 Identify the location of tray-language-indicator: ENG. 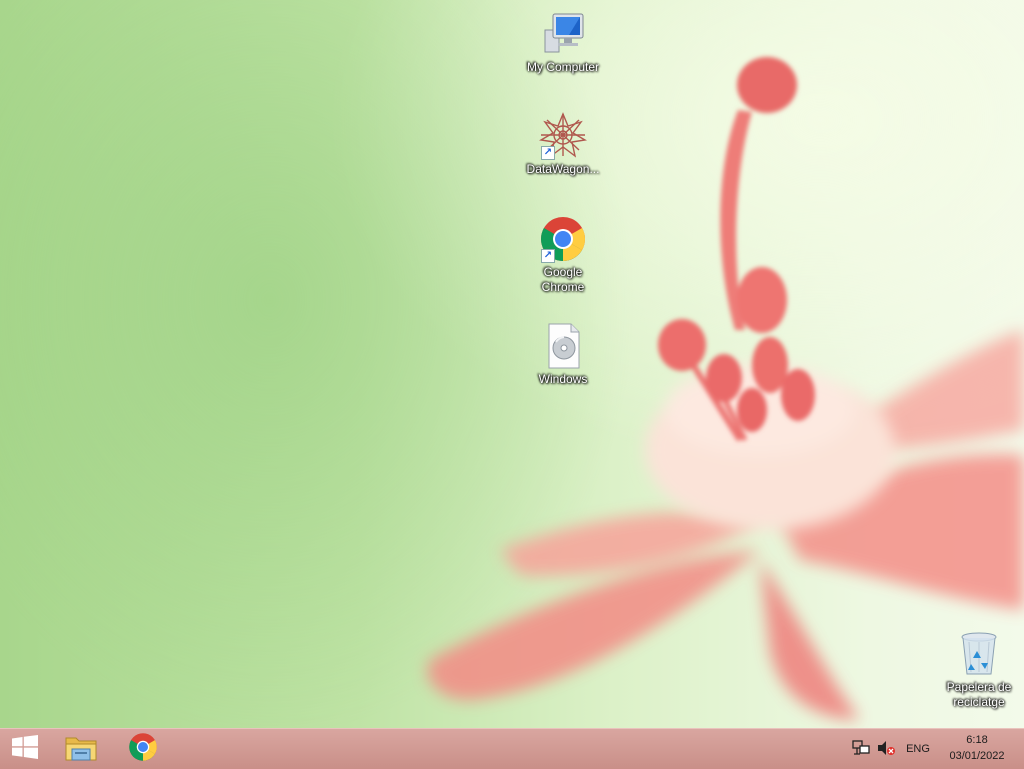
(918, 749).